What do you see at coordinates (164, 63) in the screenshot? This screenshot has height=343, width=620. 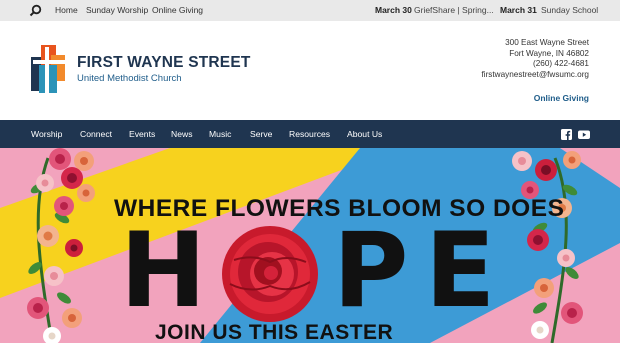 I see `church-name: FIRST WAYNE STREET` at bounding box center [164, 63].